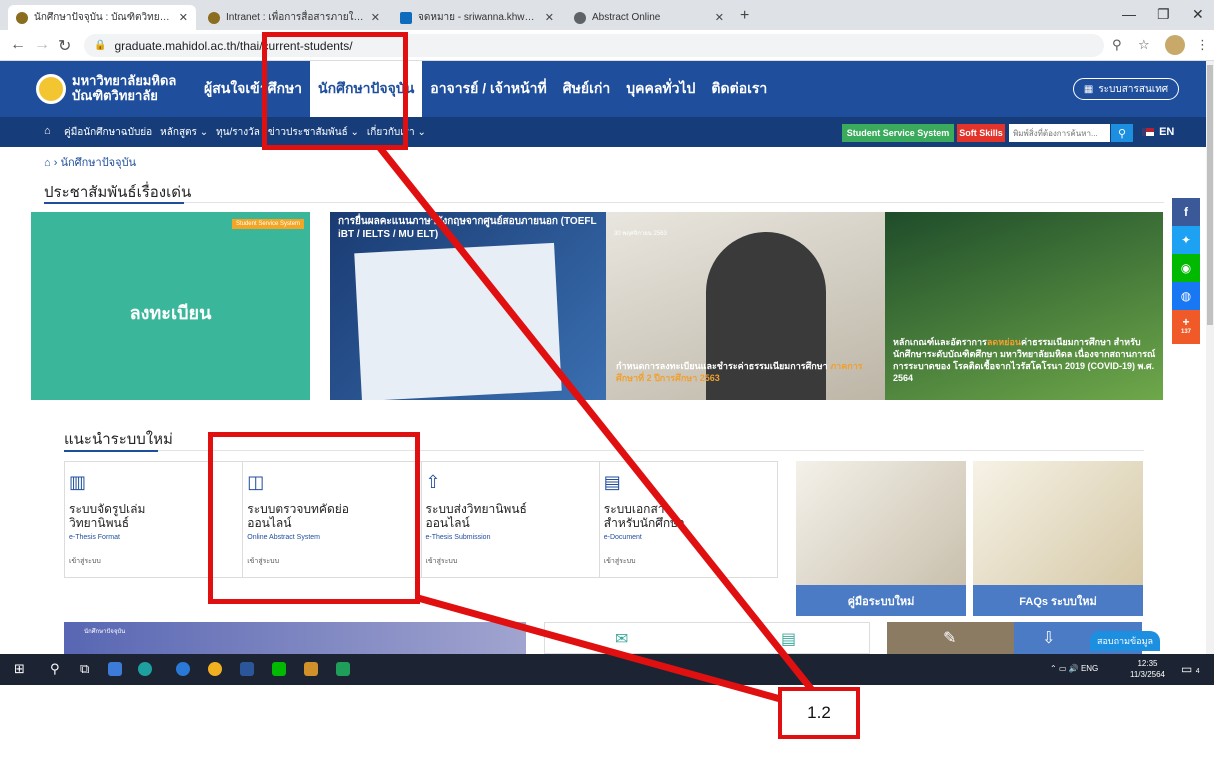 This screenshot has width=1214, height=762. I want to click on manual-photo, so click(881, 523).